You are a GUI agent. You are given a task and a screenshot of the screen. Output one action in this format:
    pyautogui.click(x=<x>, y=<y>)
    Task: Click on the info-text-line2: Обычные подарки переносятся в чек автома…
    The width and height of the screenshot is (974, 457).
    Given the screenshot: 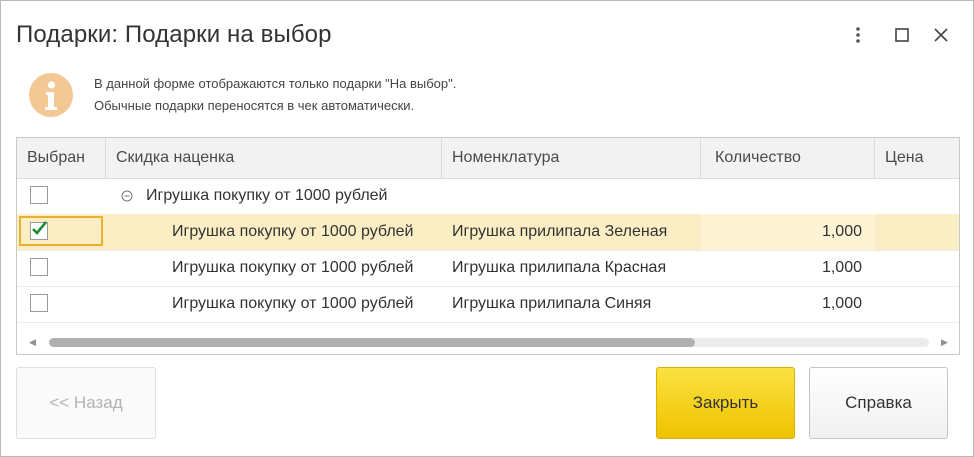 What is the action you would take?
    pyautogui.click(x=254, y=105)
    